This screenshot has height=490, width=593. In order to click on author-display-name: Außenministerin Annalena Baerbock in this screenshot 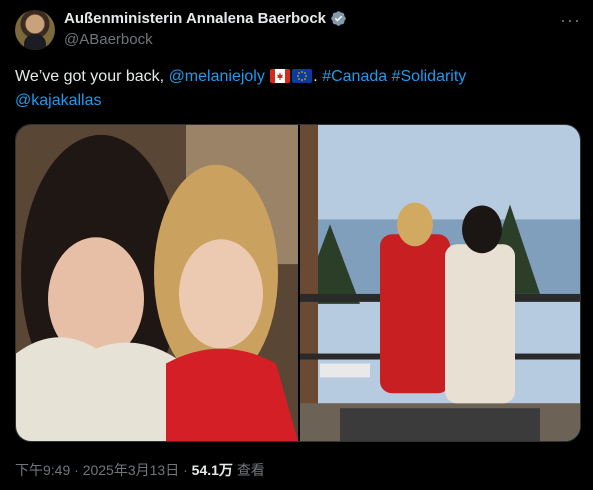, I will do `click(195, 18)`.